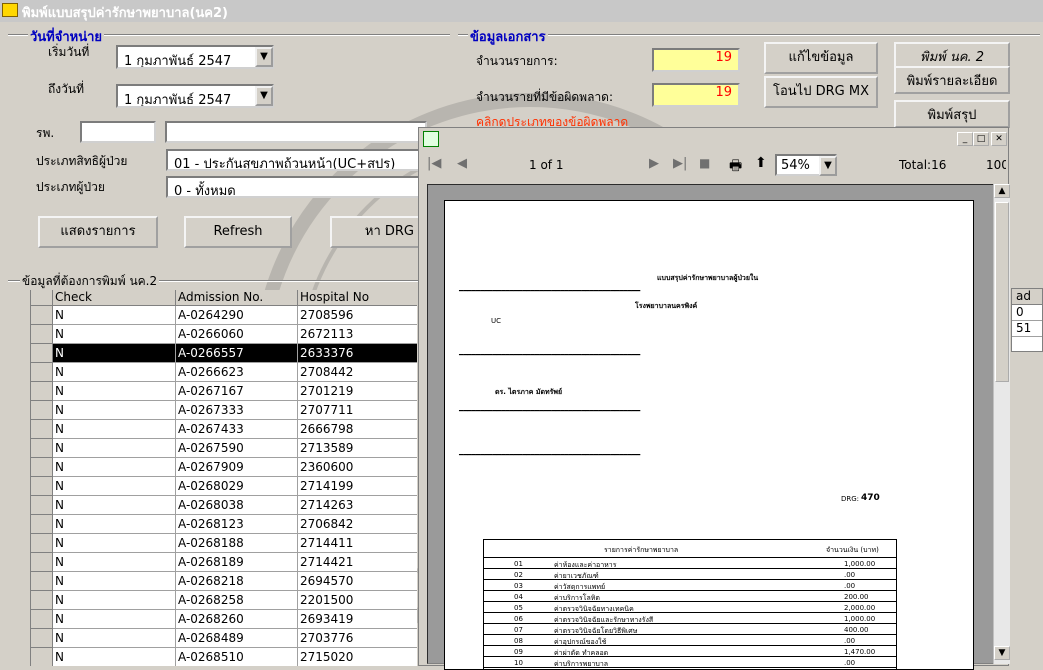 Image resolution: width=1043 pixels, height=670 pixels. I want to click on table-row: N A-0267167 2701219, so click(224, 391).